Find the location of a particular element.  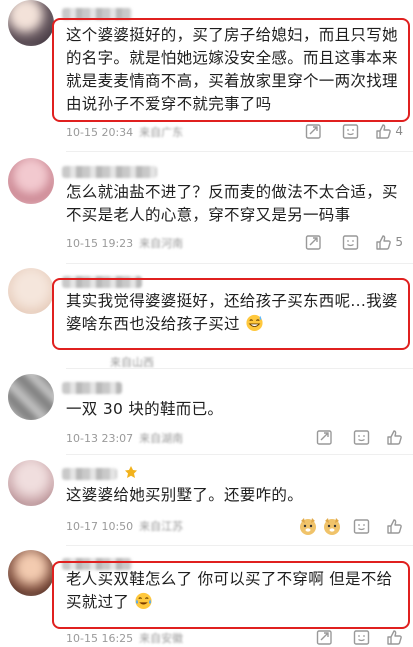

comment-line: 就是麦麦情商不高，买着放家里穿个一两次找理 is located at coordinates (232, 81).